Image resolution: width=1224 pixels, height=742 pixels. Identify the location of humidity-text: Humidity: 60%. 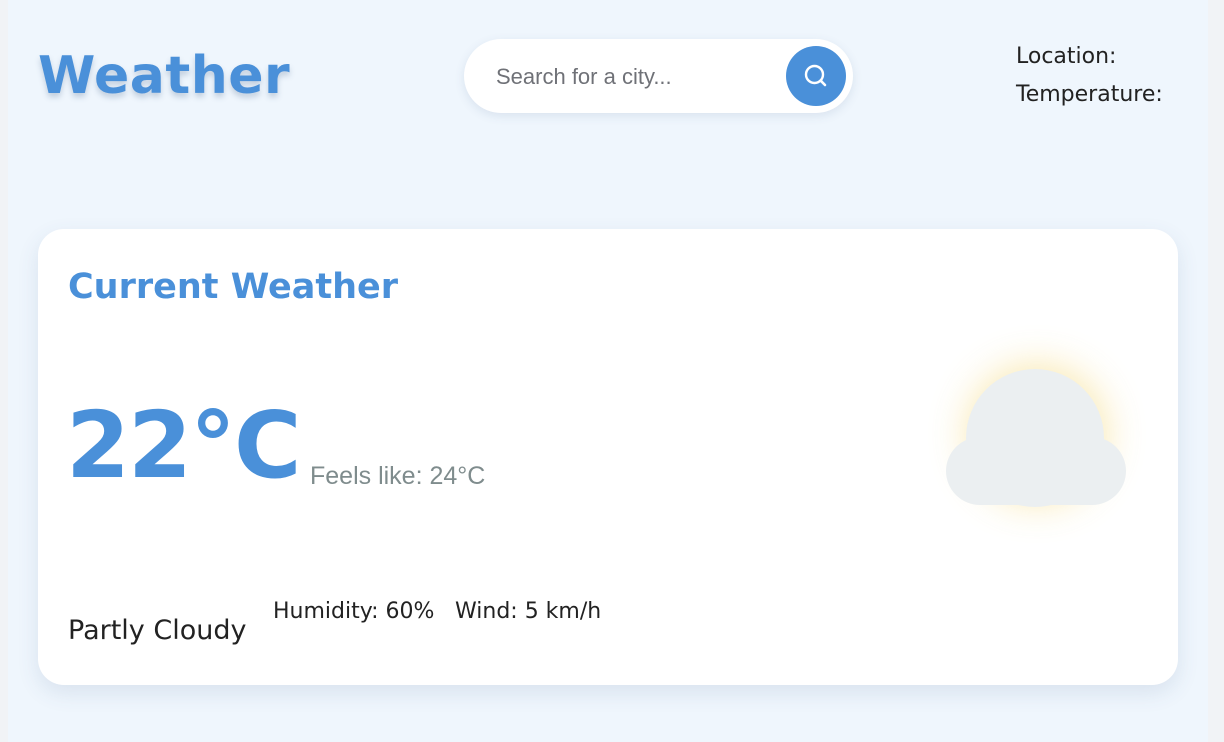
(354, 611).